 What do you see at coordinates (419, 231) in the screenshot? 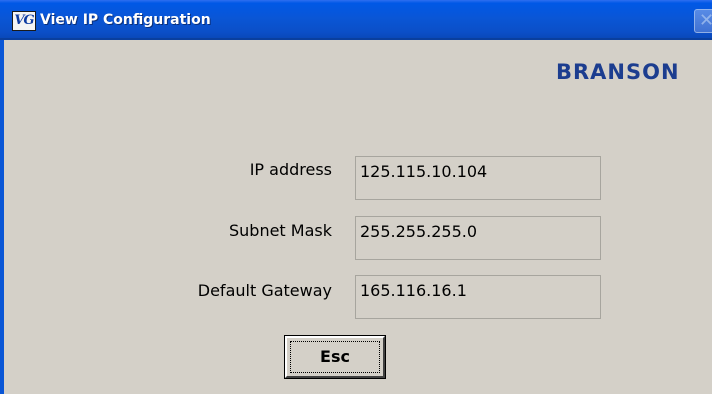
I see `subnet-mask-value: 255.255.255.0` at bounding box center [419, 231].